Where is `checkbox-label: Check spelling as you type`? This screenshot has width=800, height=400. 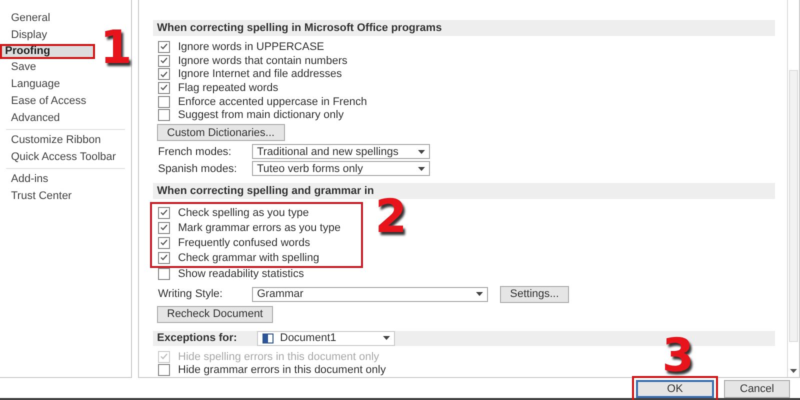 checkbox-label: Check spelling as you type is located at coordinates (243, 212).